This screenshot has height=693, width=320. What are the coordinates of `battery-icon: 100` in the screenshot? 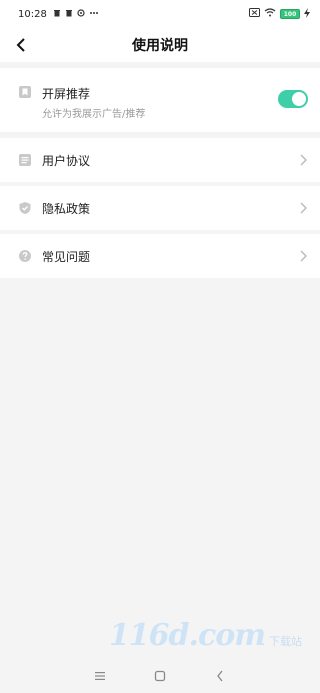 It's located at (290, 14).